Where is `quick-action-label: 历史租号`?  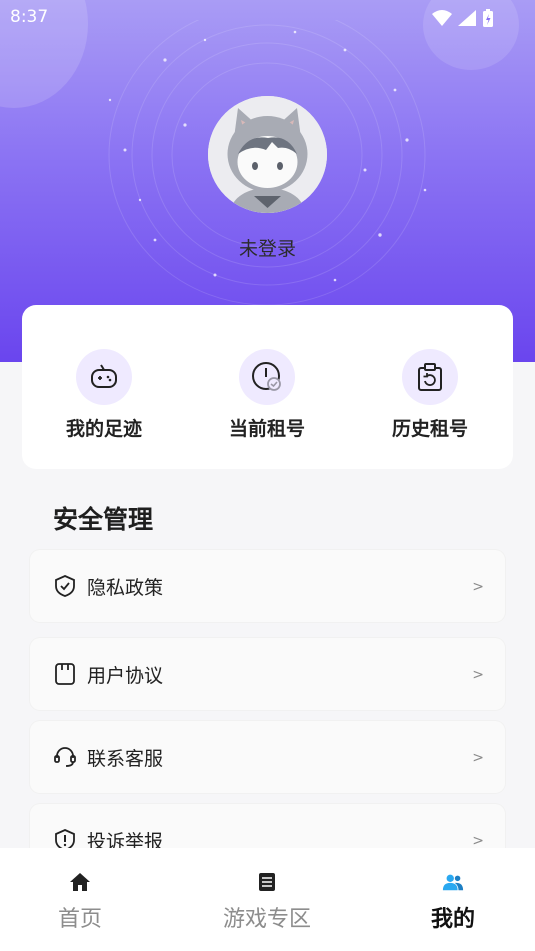 quick-action-label: 历史租号 is located at coordinates (429, 429).